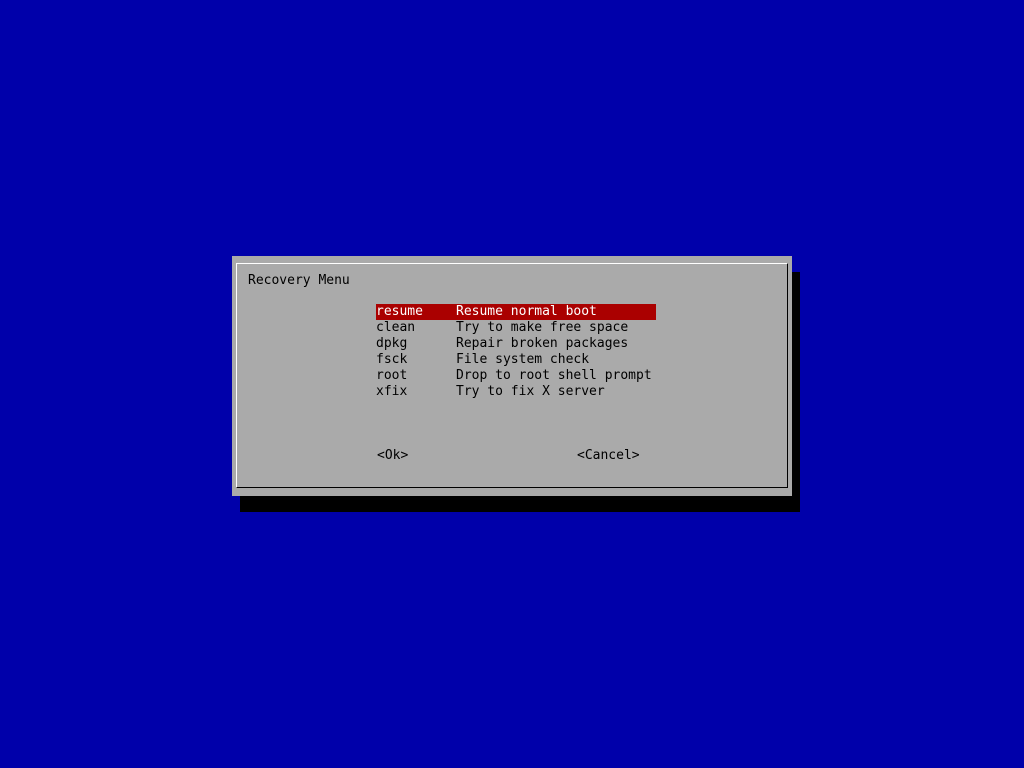 The width and height of the screenshot is (1024, 768). I want to click on menu-item-description: Repair broken packages, so click(542, 343).